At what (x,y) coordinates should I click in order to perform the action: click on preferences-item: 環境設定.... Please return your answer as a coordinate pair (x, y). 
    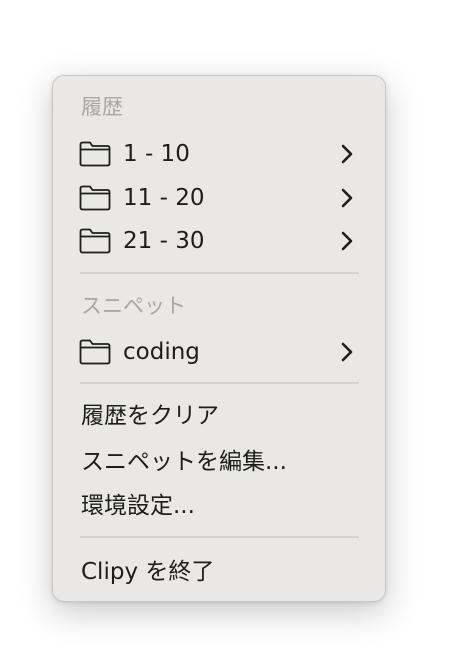
    Looking at the image, I should click on (219, 506).